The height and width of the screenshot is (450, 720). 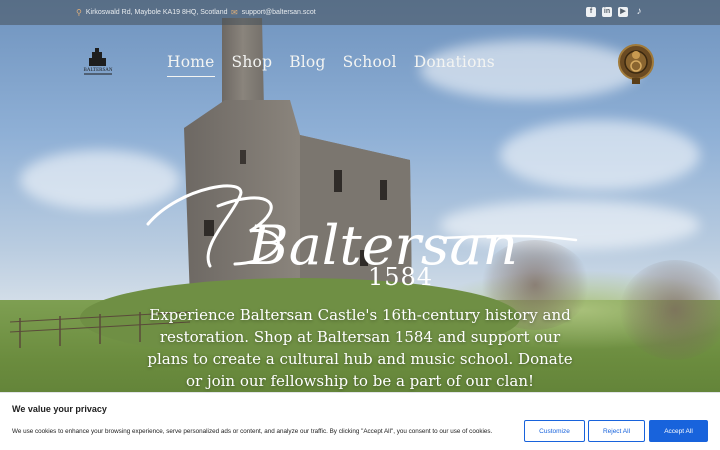 I want to click on nav-home: Home, so click(x=191, y=65).